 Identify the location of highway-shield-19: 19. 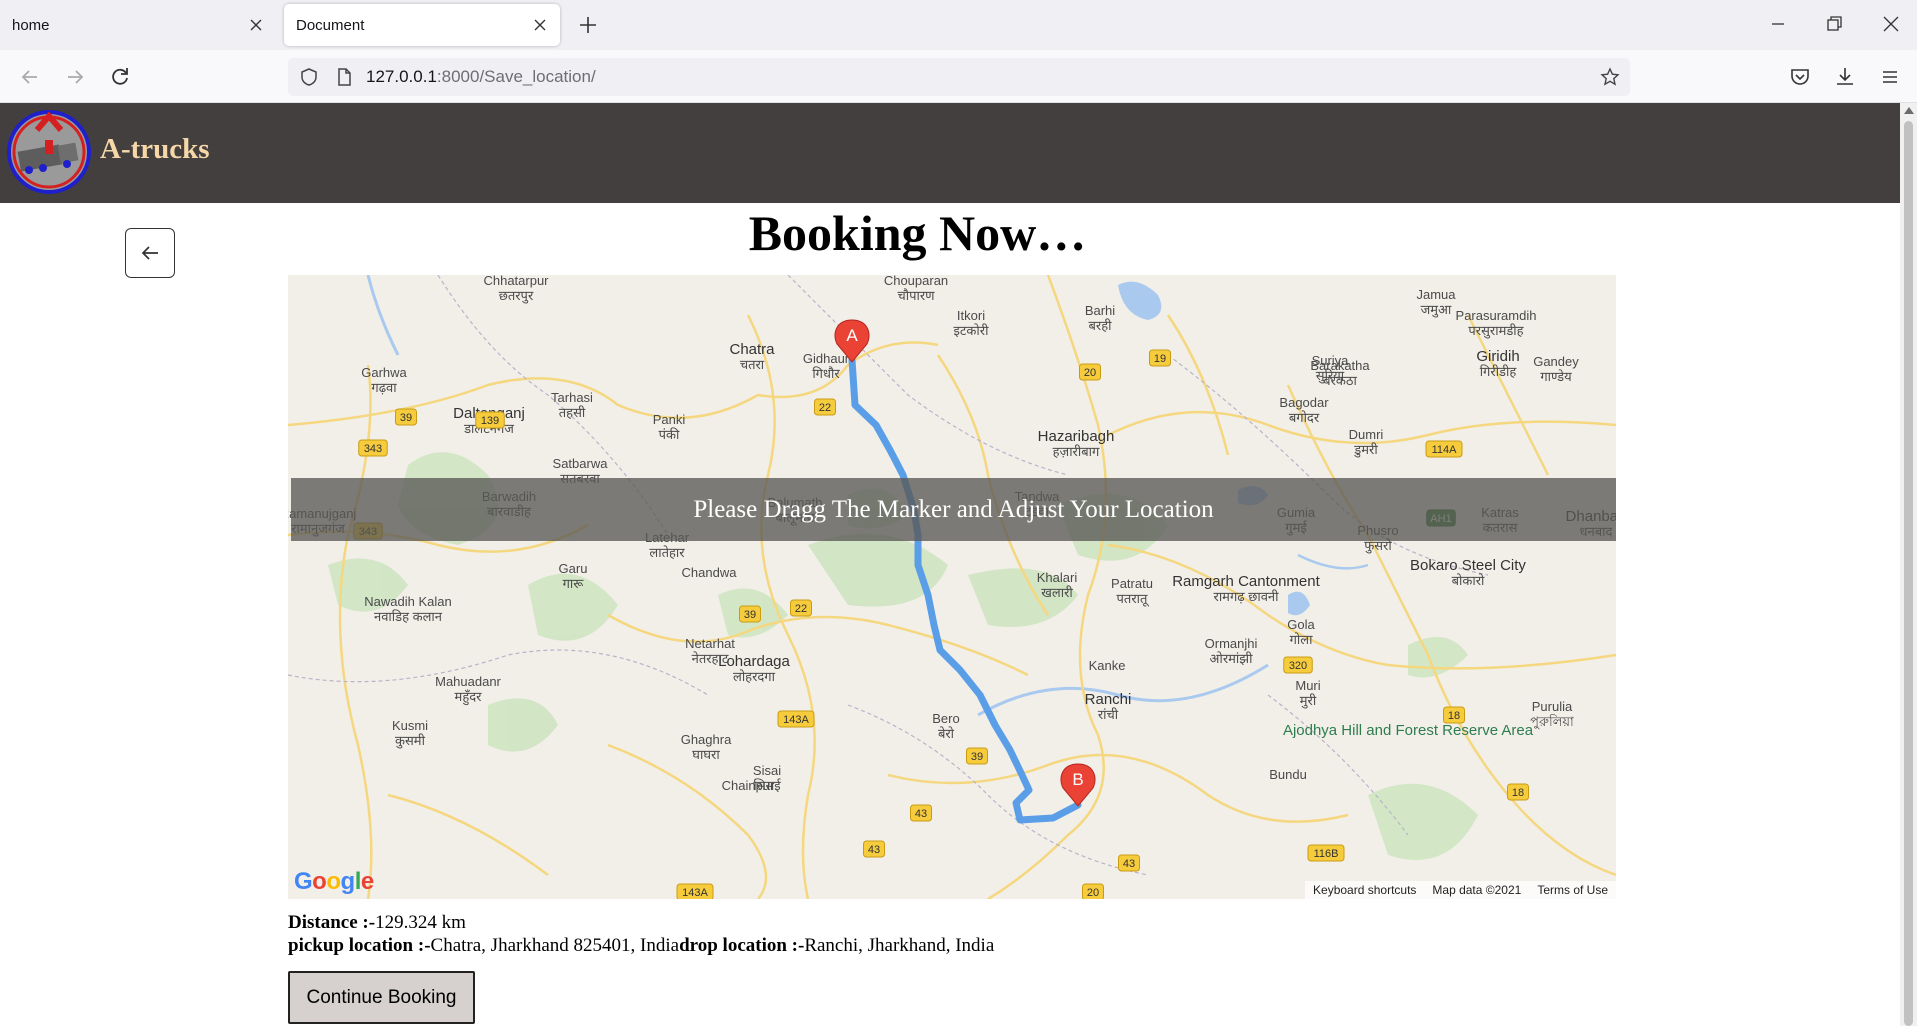
(1160, 358).